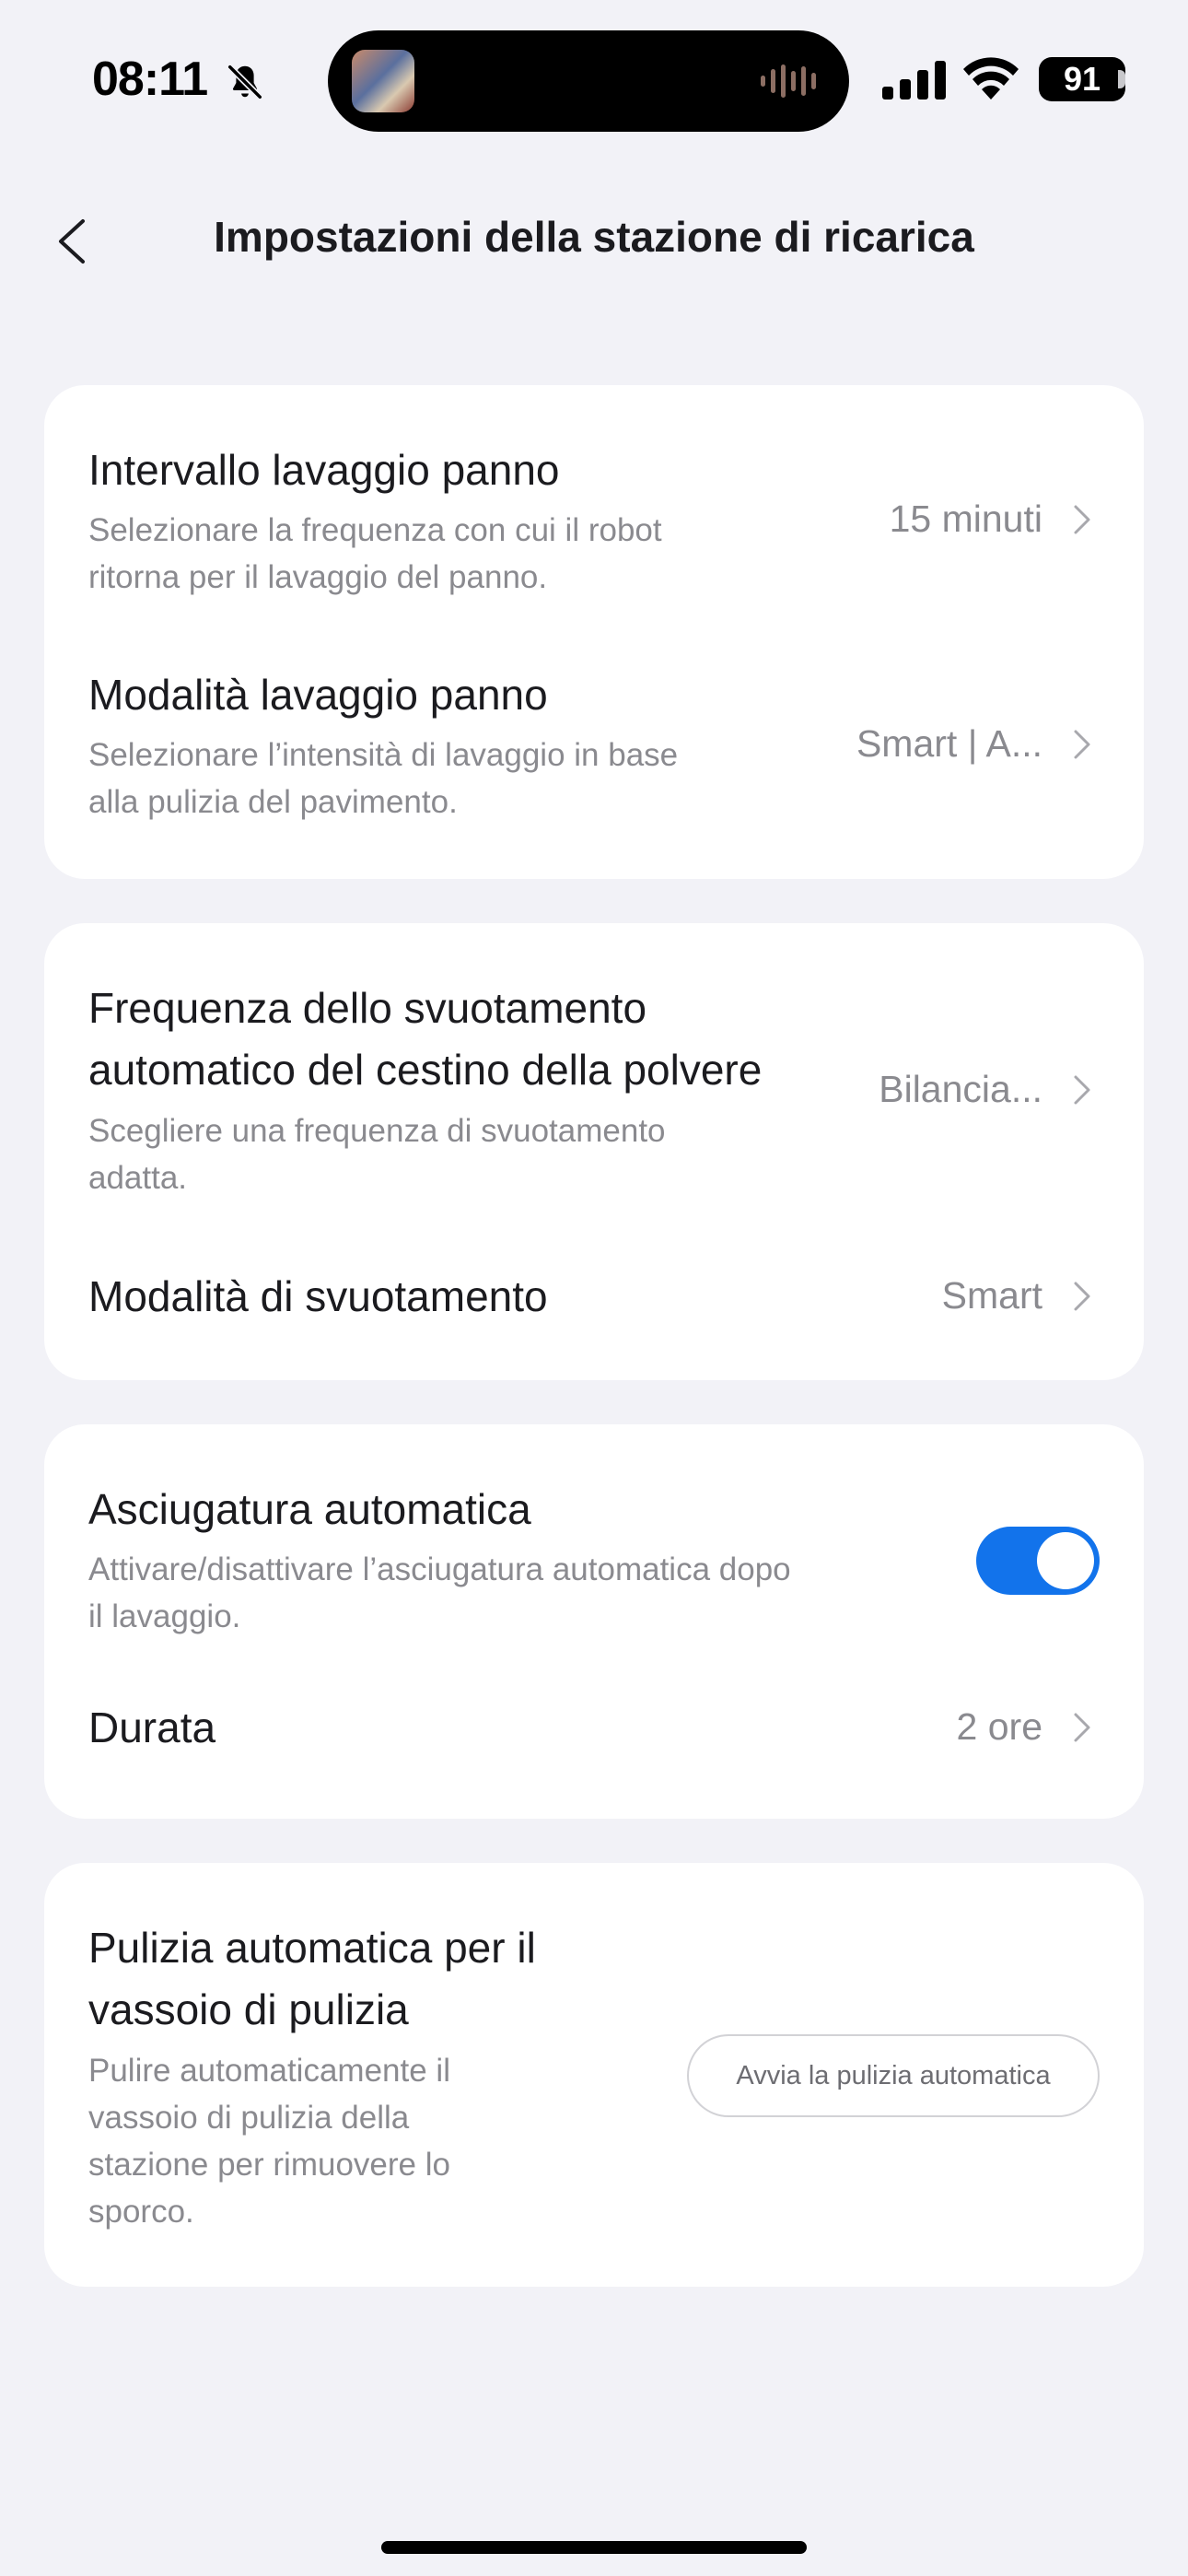 The height and width of the screenshot is (2576, 1188). What do you see at coordinates (152, 1727) in the screenshot?
I see `row-title: Durata` at bounding box center [152, 1727].